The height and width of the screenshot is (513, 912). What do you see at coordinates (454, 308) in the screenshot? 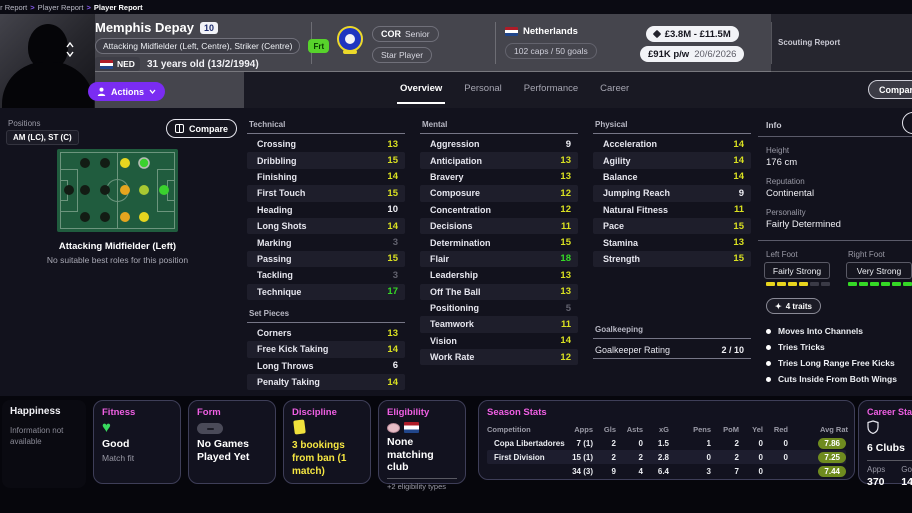
I see `attribute-name: Positioning` at bounding box center [454, 308].